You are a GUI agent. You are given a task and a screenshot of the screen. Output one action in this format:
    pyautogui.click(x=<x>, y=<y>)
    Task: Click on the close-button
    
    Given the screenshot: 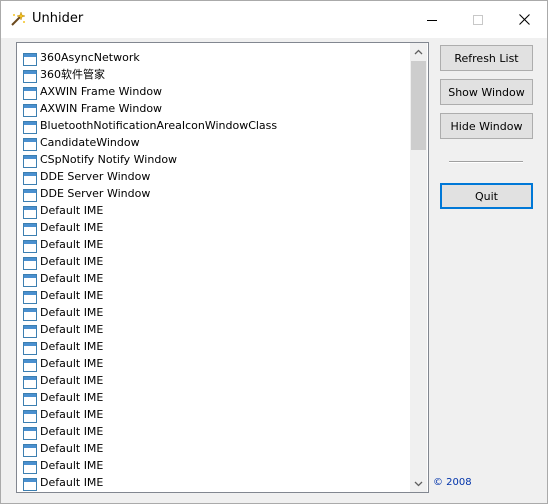 What is the action you would take?
    pyautogui.click(x=524, y=19)
    